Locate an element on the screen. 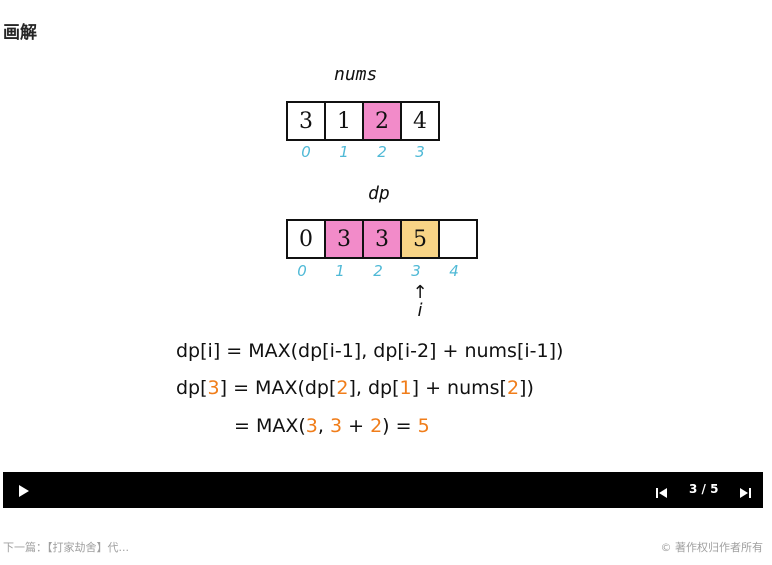 The height and width of the screenshot is (565, 772). formula-text: dp[ is located at coordinates (192, 388).